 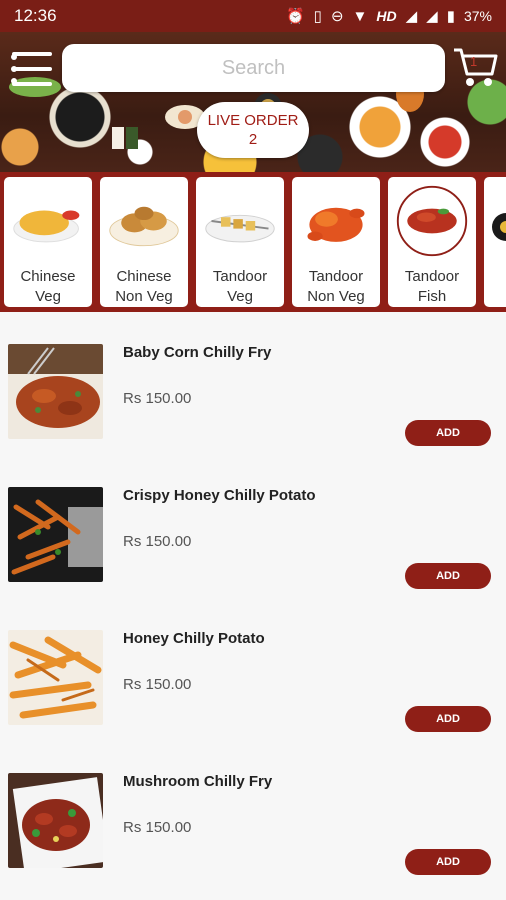 I want to click on baby-corn-chilly-fry-image, so click(x=55, y=391).